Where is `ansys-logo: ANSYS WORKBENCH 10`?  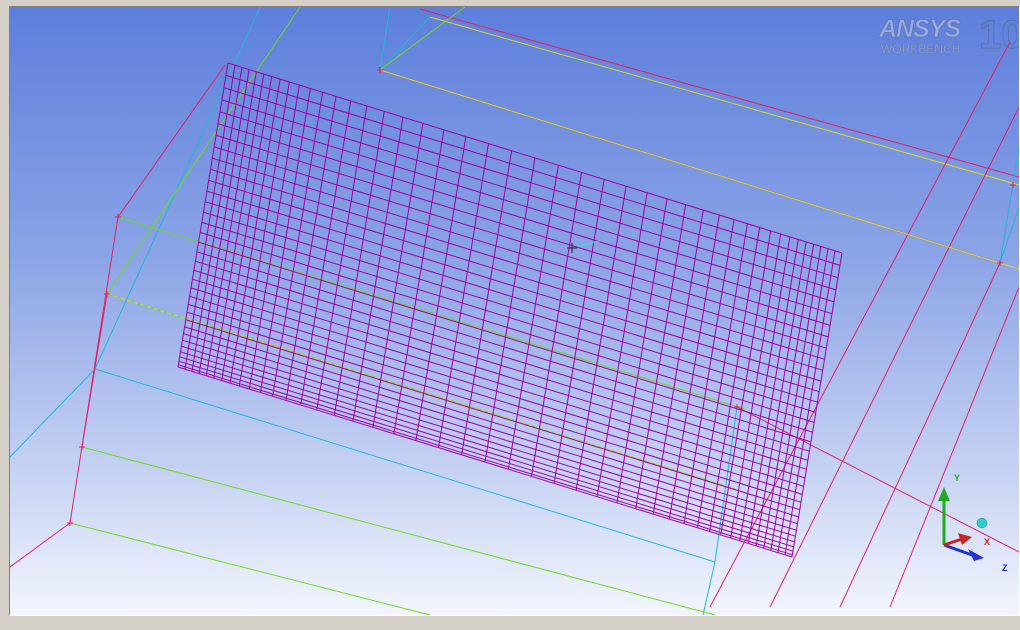 ansys-logo: ANSYS WORKBENCH 10 is located at coordinates (948, 37).